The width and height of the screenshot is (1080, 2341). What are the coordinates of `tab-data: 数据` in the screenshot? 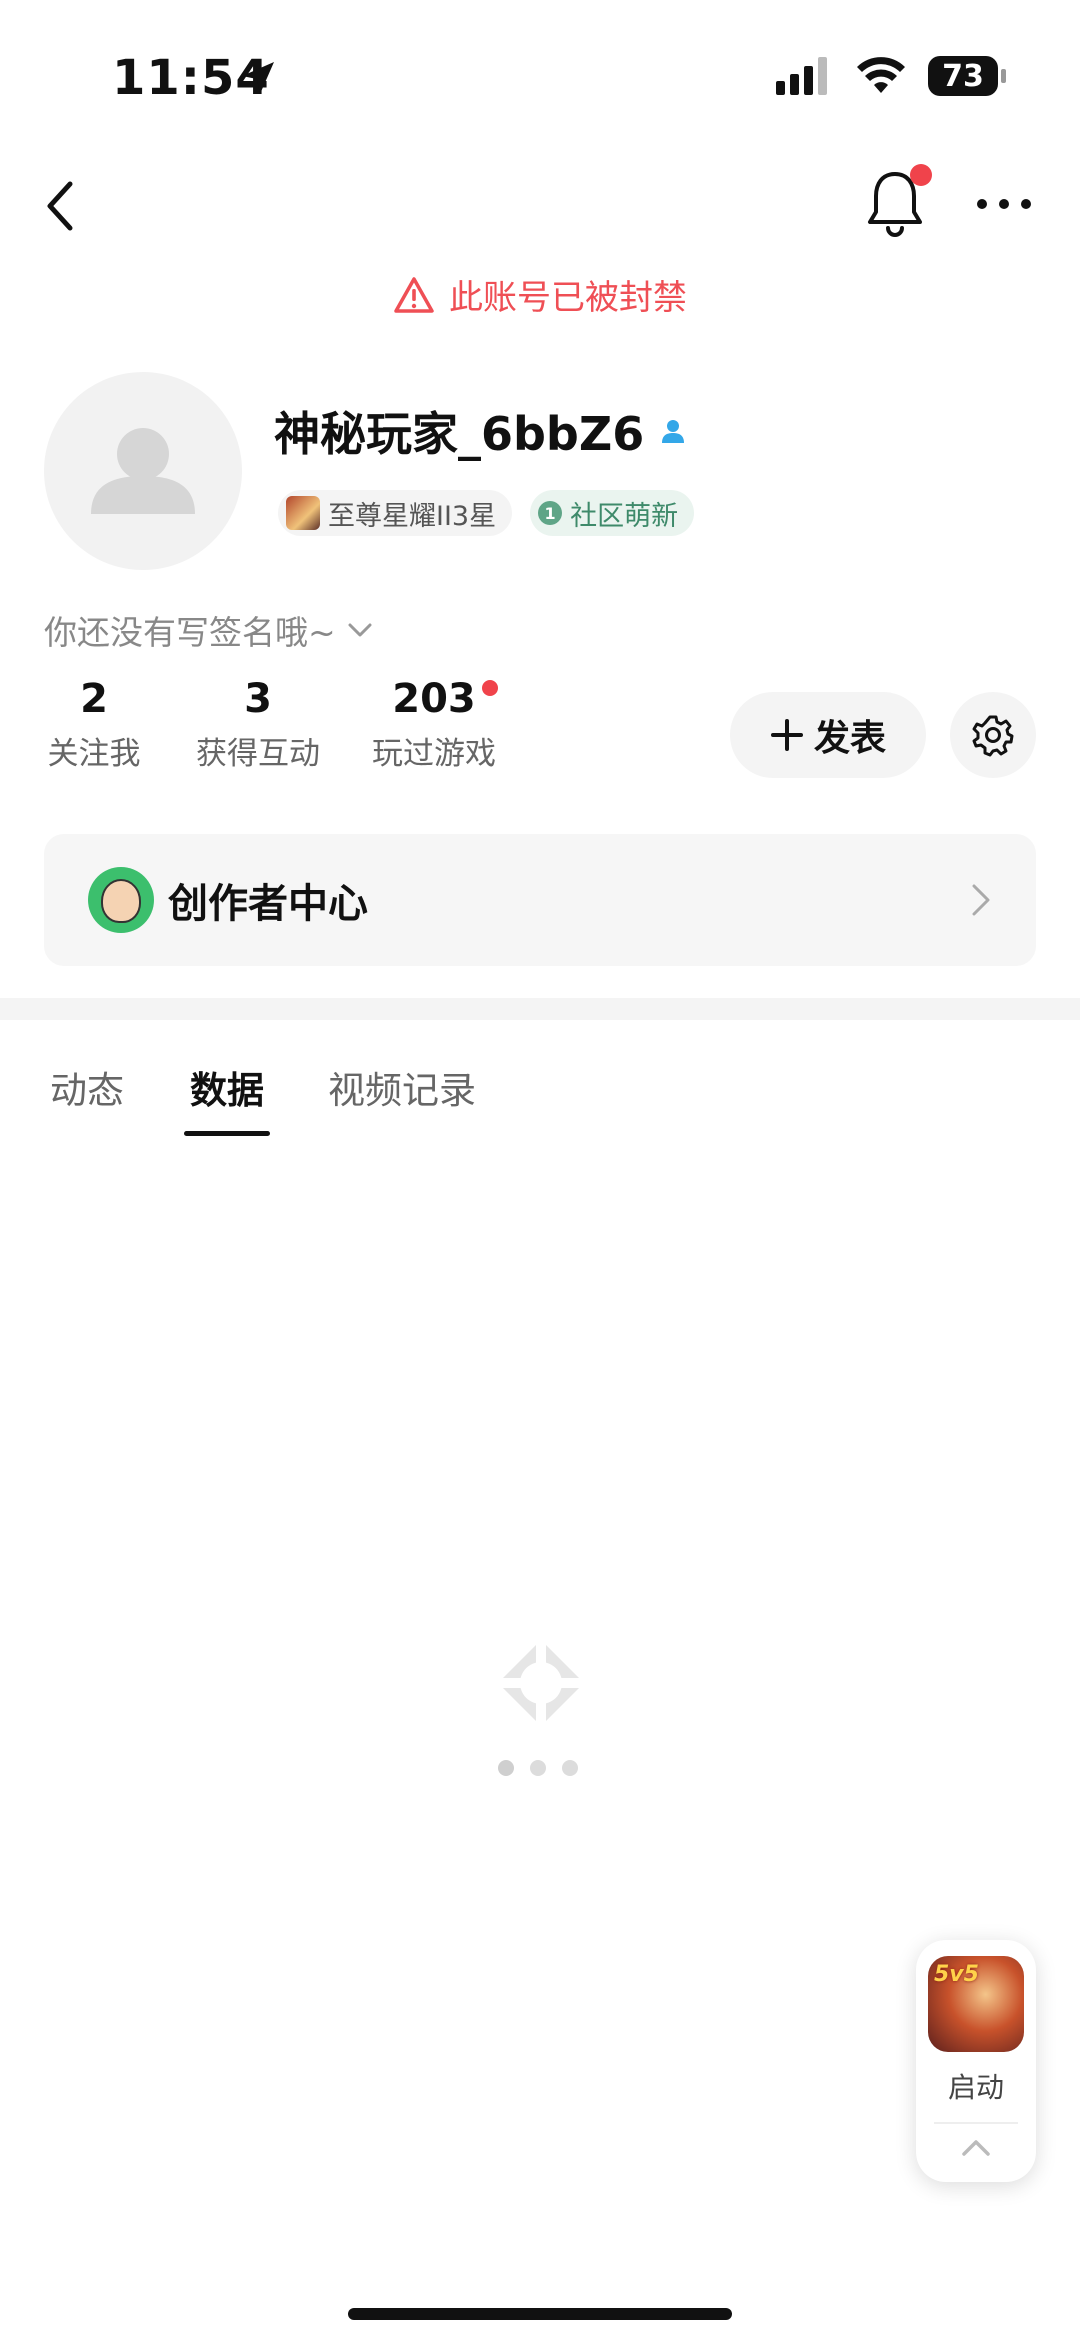 It's located at (227, 1098).